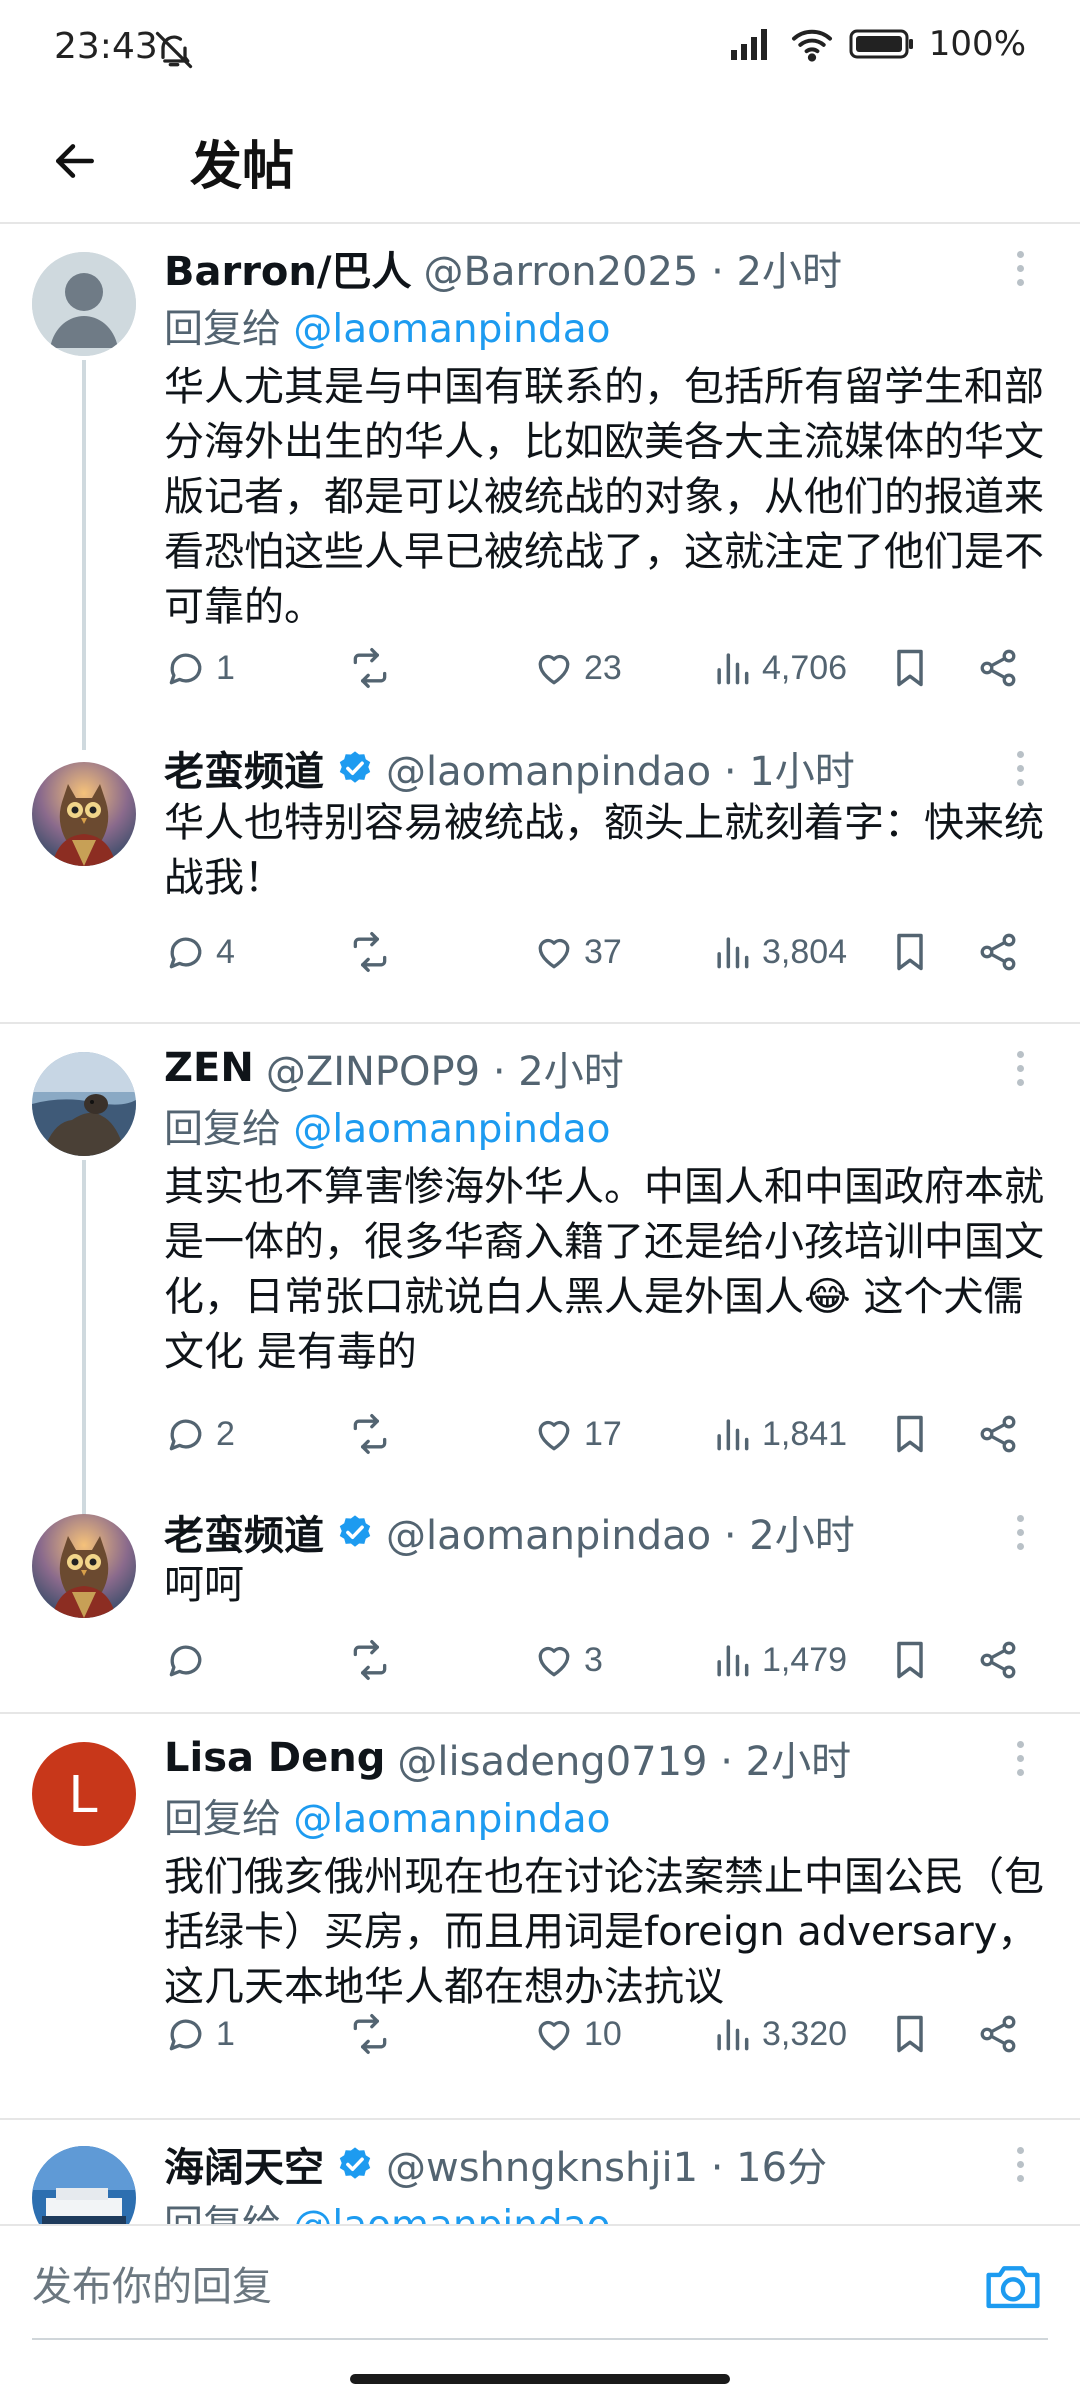 The width and height of the screenshot is (1080, 2400). Describe the element at coordinates (242, 167) in the screenshot. I see `page-title: 发帖` at that location.